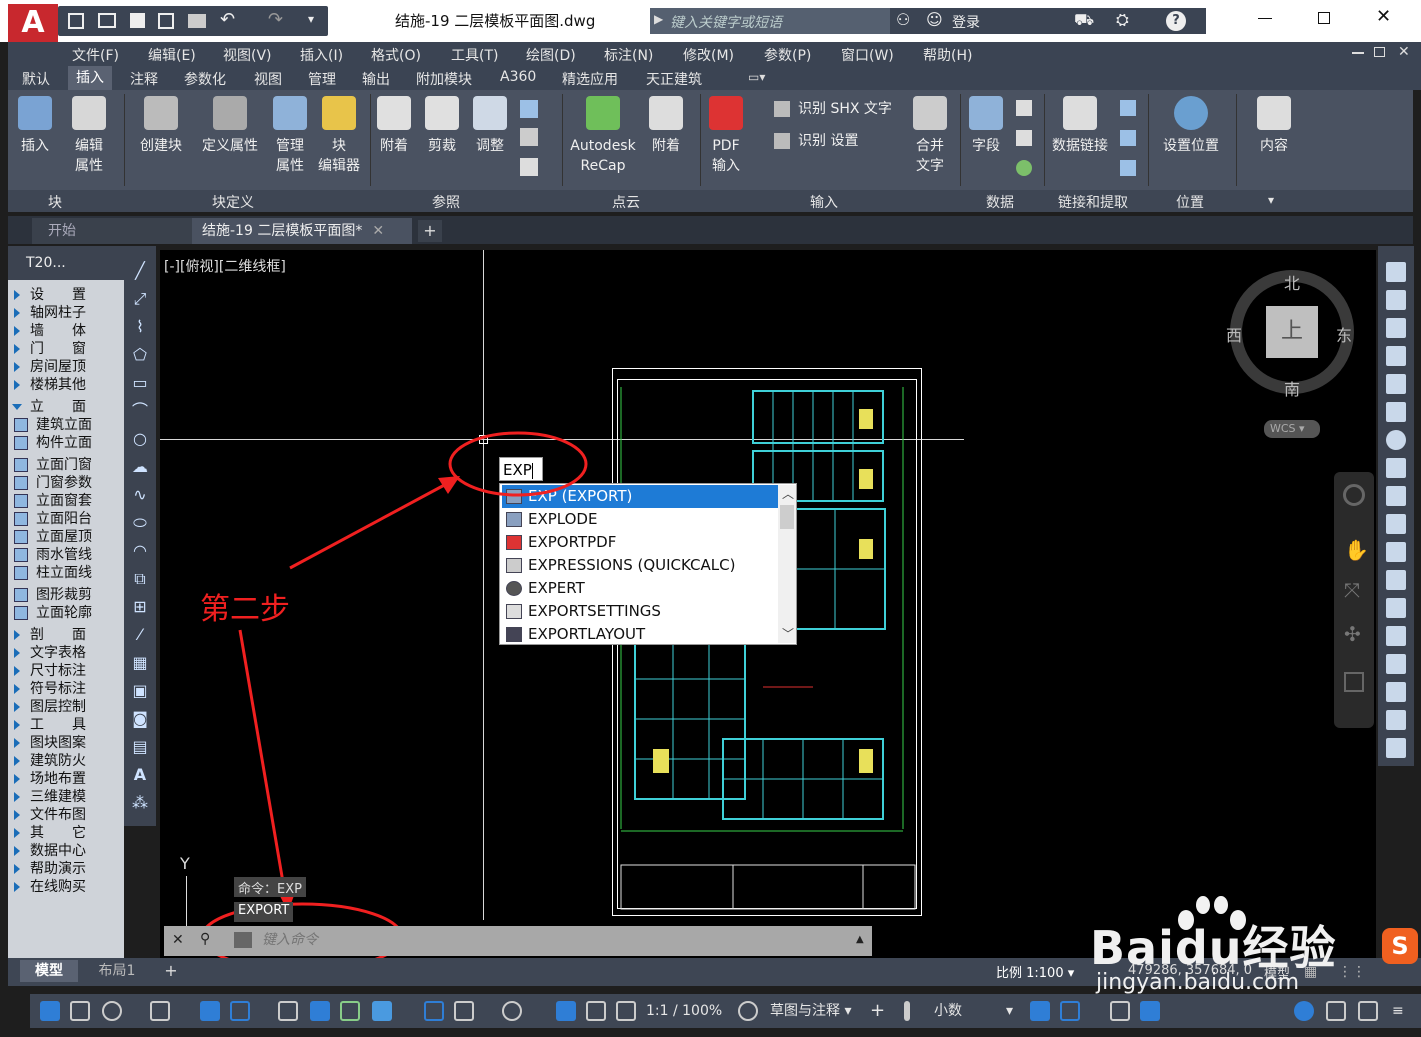  I want to click on t20-item: 立面阳台, so click(53, 519).